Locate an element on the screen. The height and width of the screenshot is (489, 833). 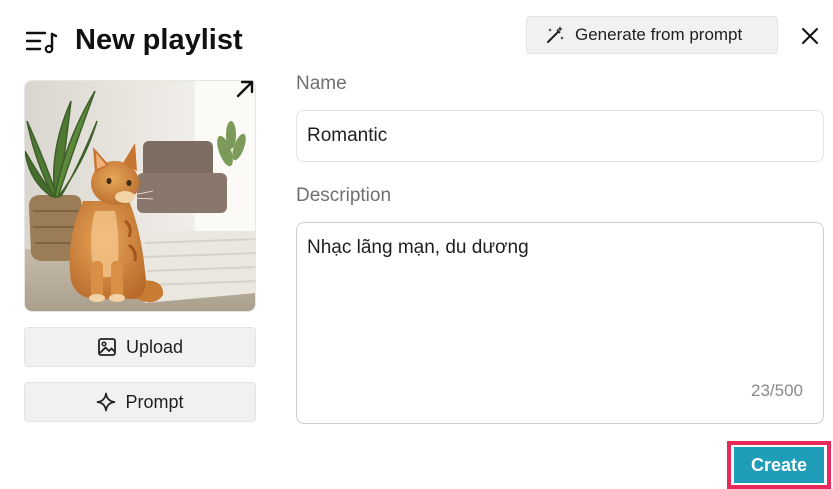
prompt-button: Prompt is located at coordinates (140, 402).